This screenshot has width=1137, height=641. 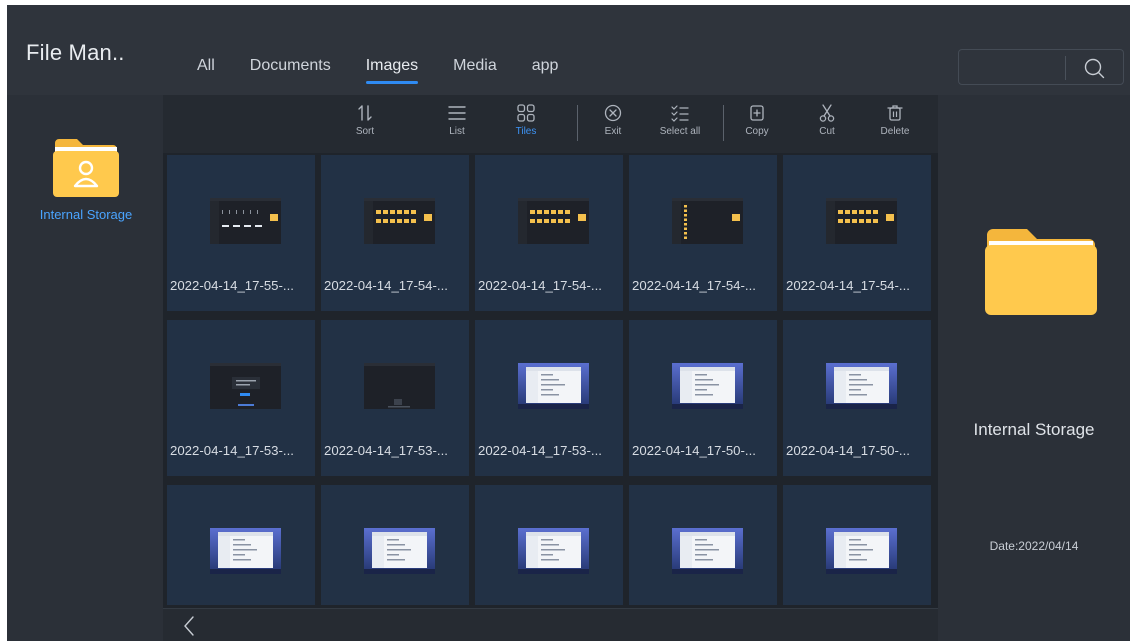 I want to click on select-all-label: Select all, so click(x=680, y=131).